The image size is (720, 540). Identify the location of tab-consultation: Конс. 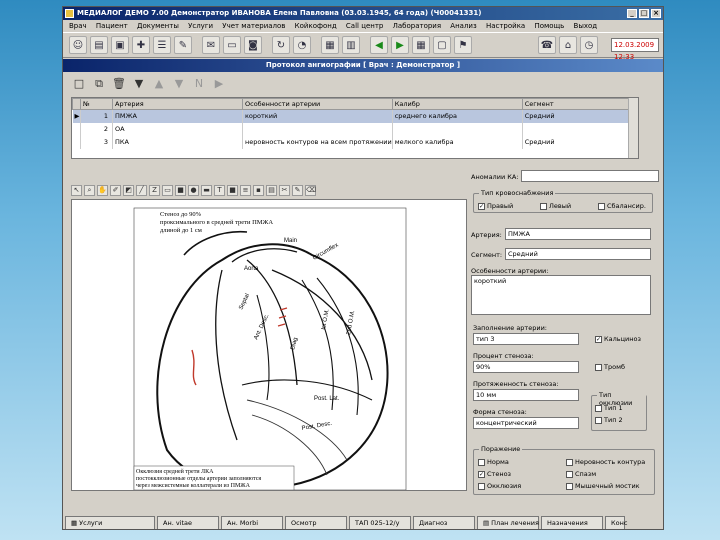
(616, 522).